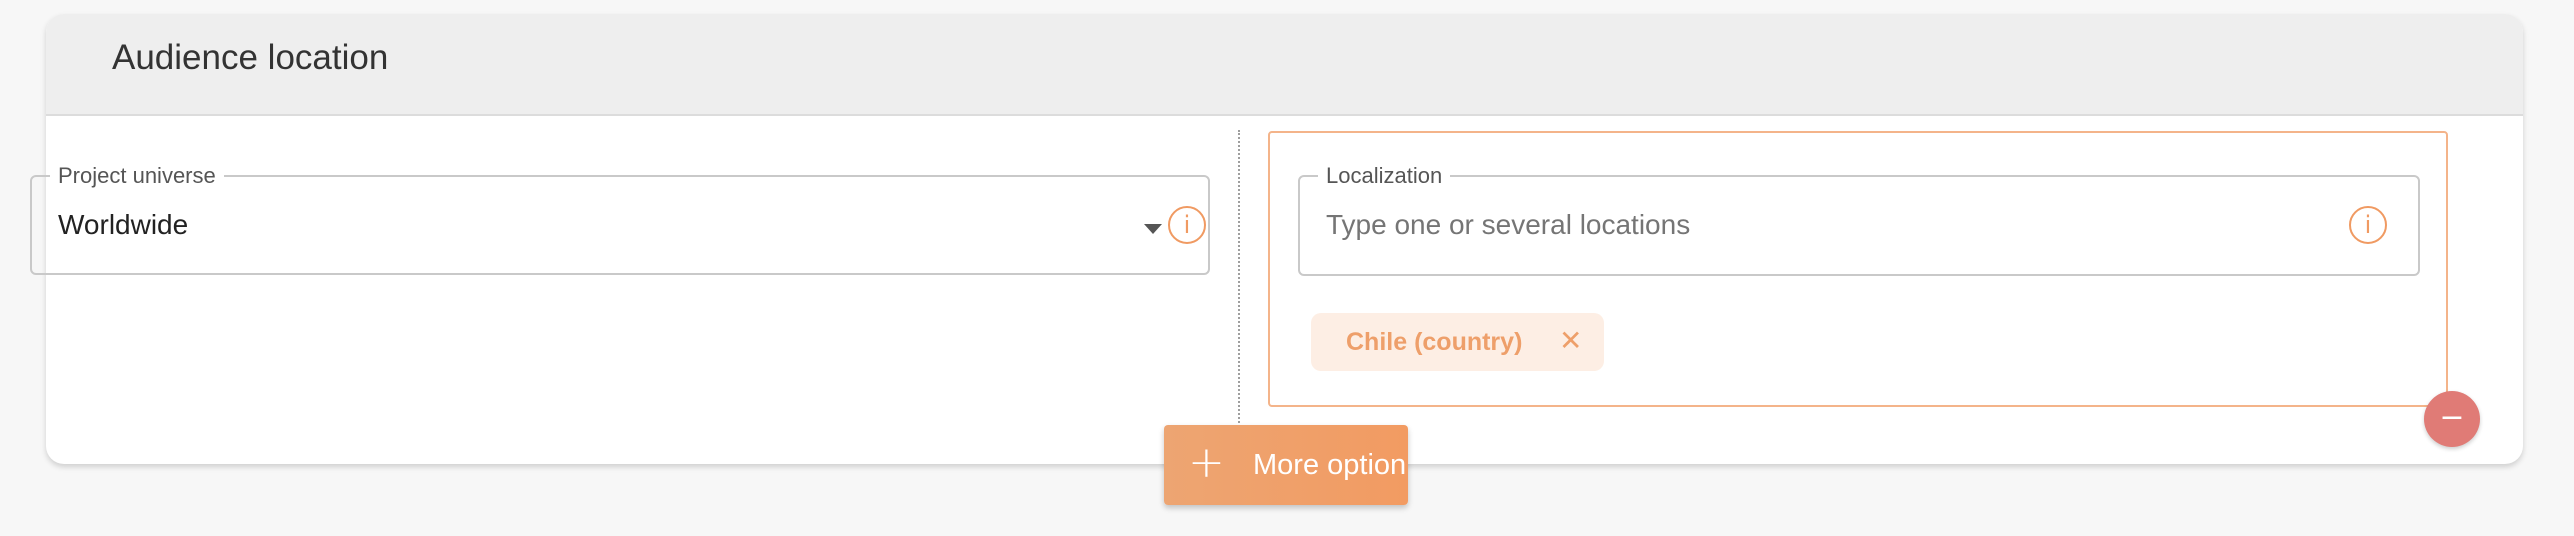 This screenshot has height=536, width=2574. What do you see at coordinates (1206, 462) in the screenshot?
I see `plus-icon: +` at bounding box center [1206, 462].